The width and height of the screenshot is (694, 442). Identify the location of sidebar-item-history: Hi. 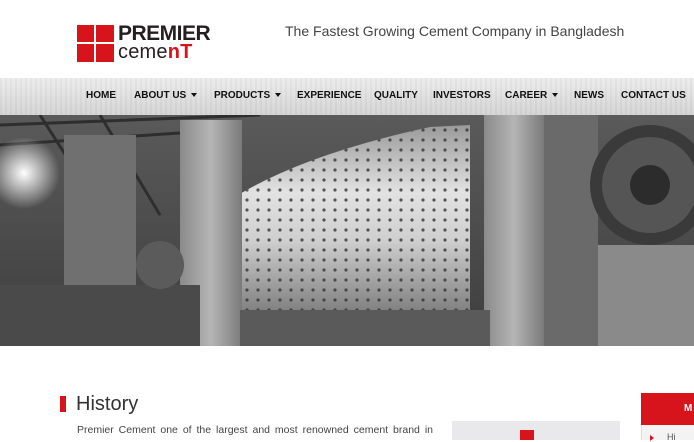
(671, 437).